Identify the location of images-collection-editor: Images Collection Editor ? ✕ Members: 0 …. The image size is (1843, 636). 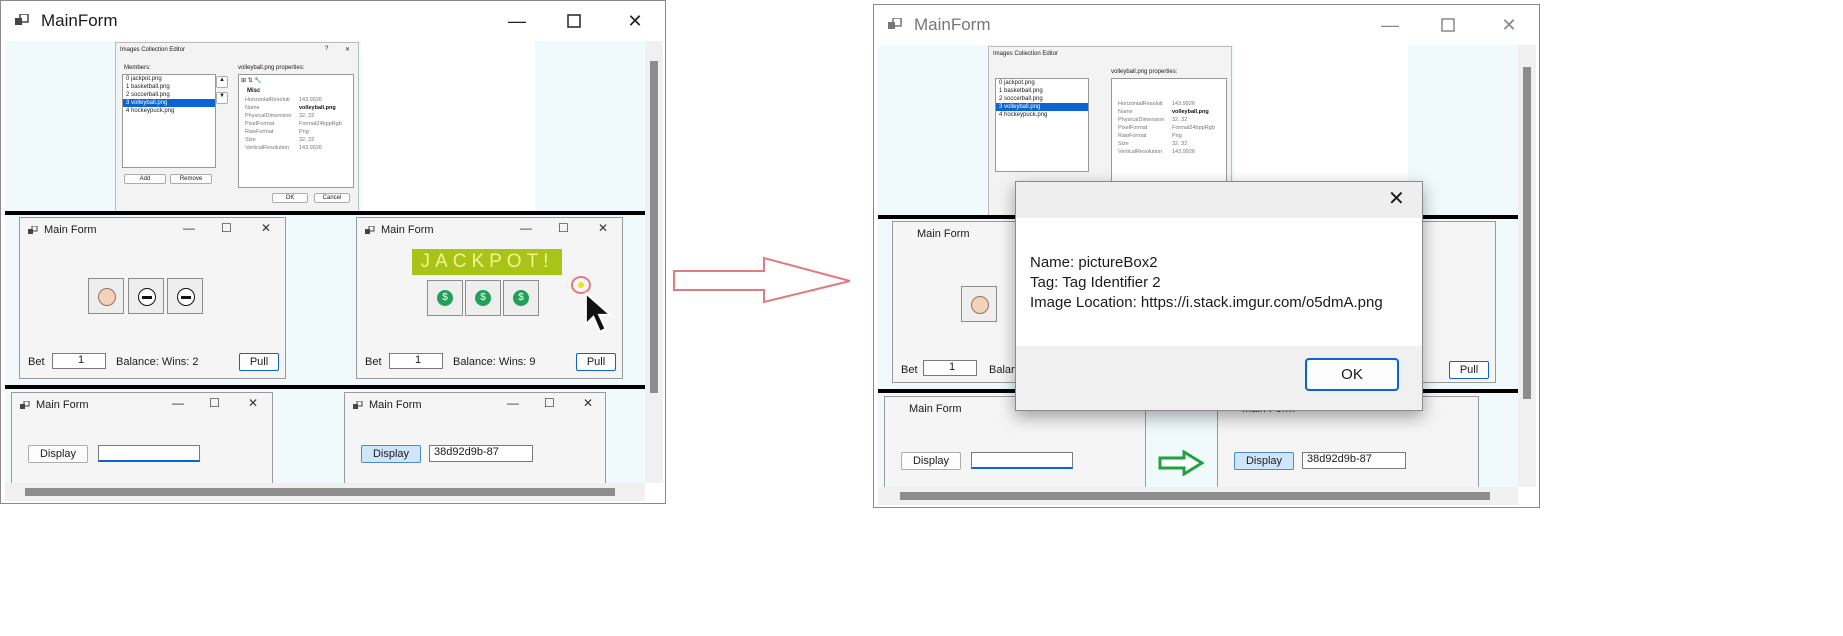
(237, 127).